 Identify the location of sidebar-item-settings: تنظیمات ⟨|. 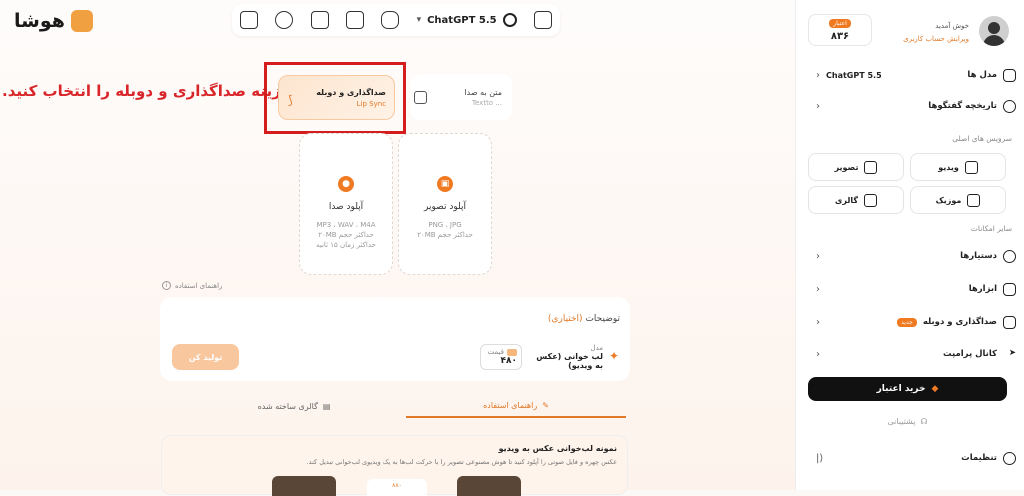
(916, 458).